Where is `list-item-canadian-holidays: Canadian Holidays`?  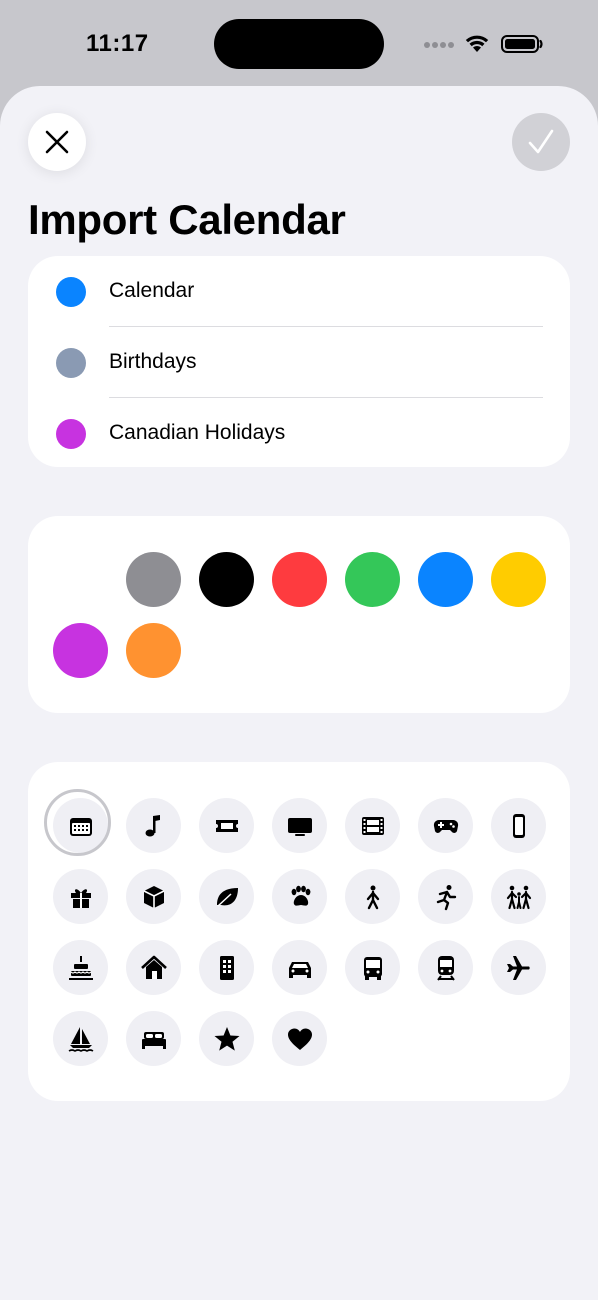
list-item-canadian-holidays: Canadian Holidays is located at coordinates (299, 433).